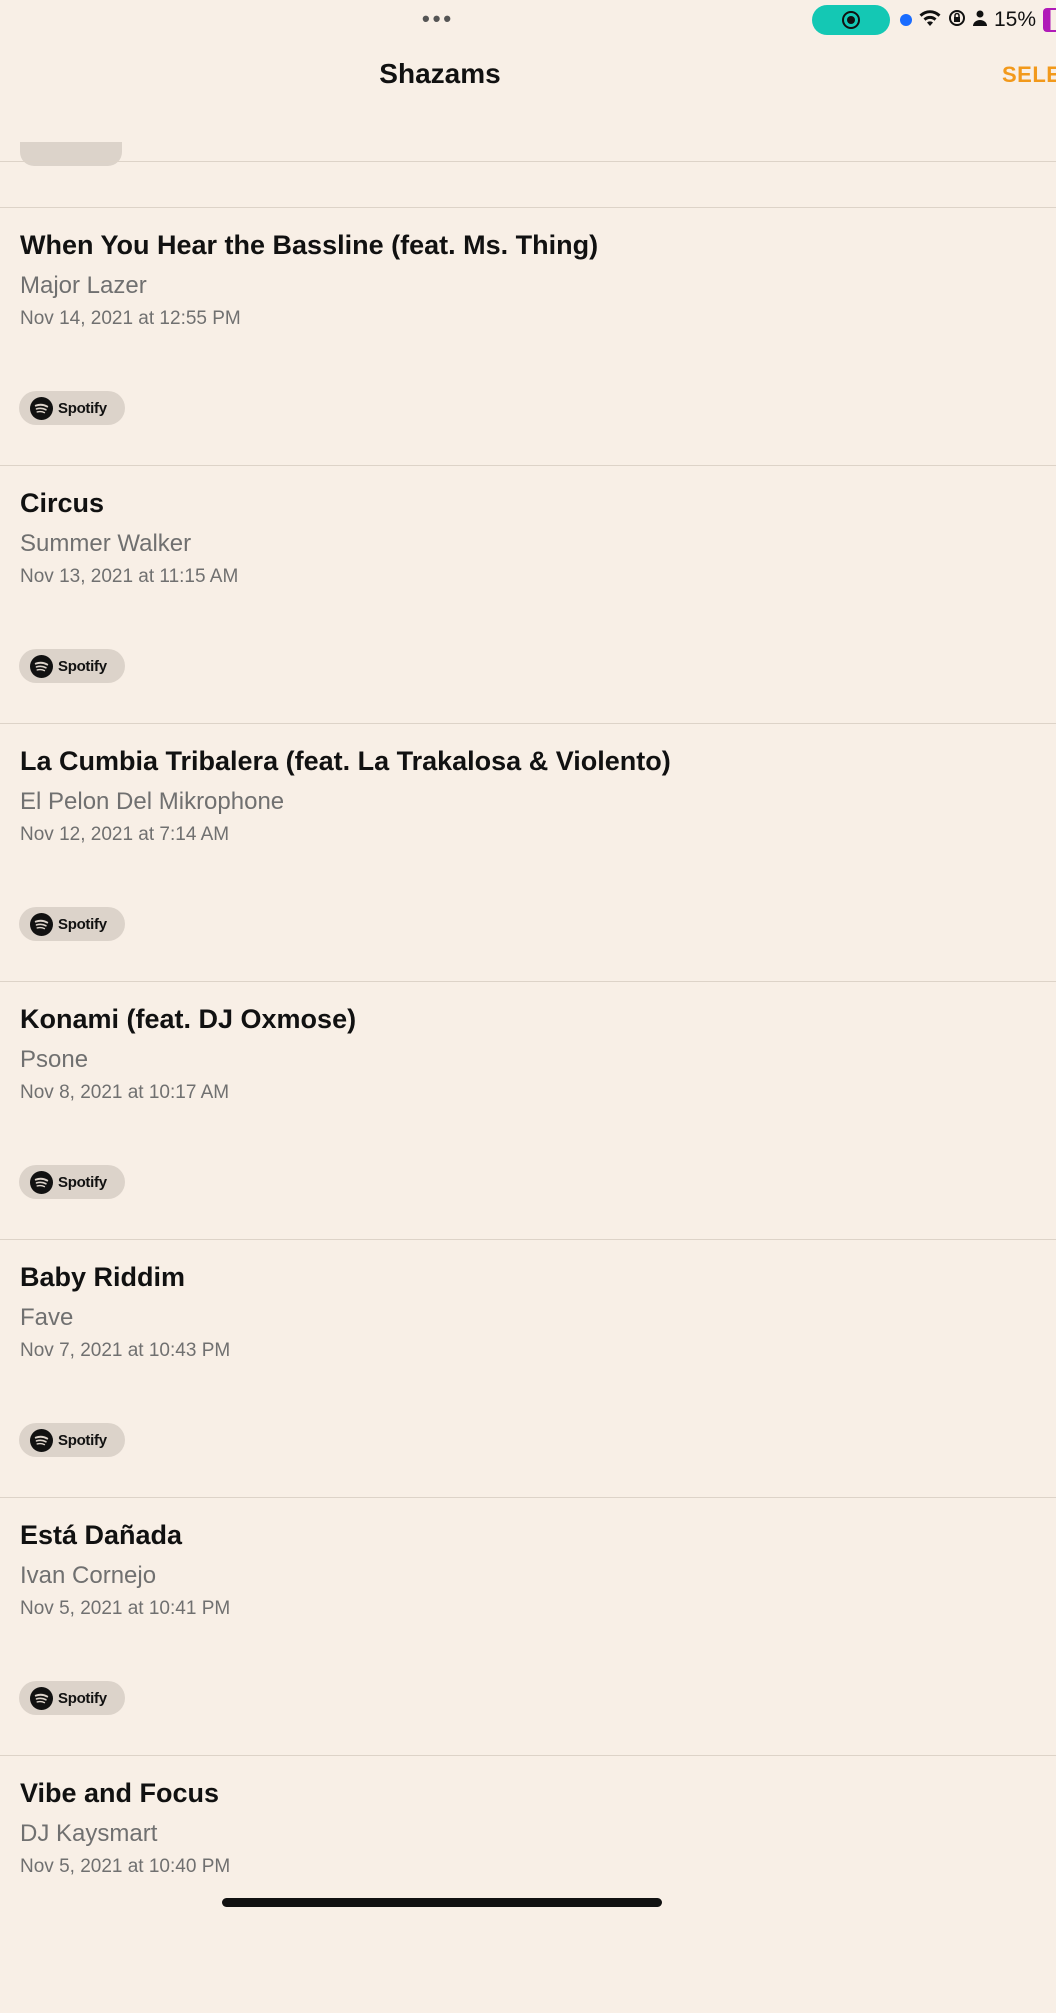 The image size is (1056, 2013). Describe the element at coordinates (957, 20) in the screenshot. I see `orientation-lock-icon` at that location.